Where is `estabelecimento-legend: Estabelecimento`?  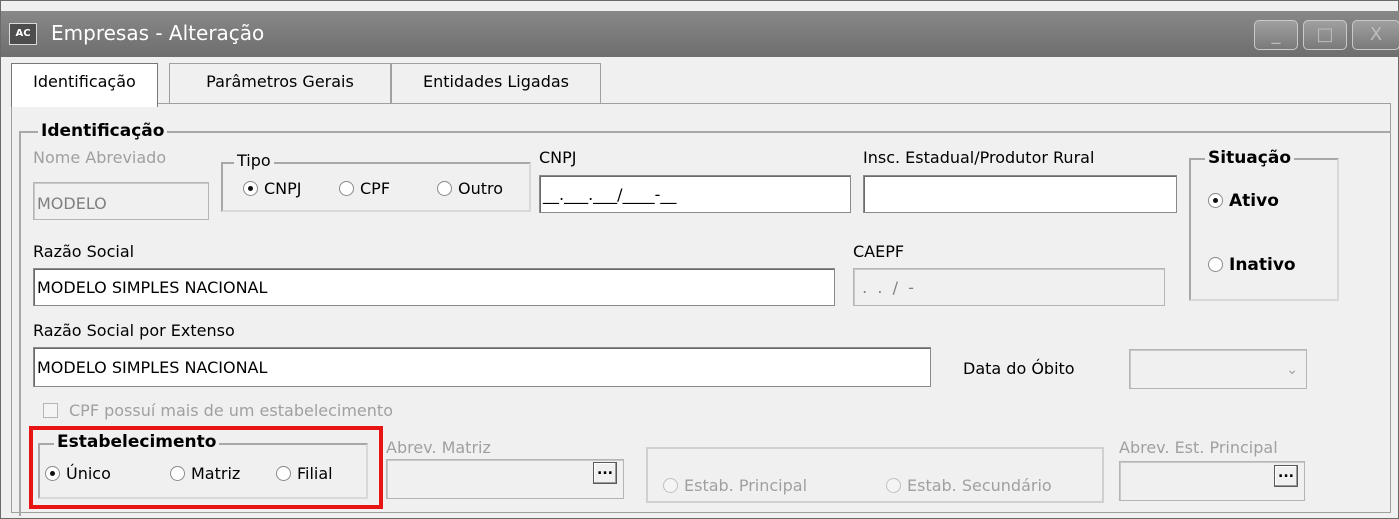 estabelecimento-legend: Estabelecimento is located at coordinates (137, 442).